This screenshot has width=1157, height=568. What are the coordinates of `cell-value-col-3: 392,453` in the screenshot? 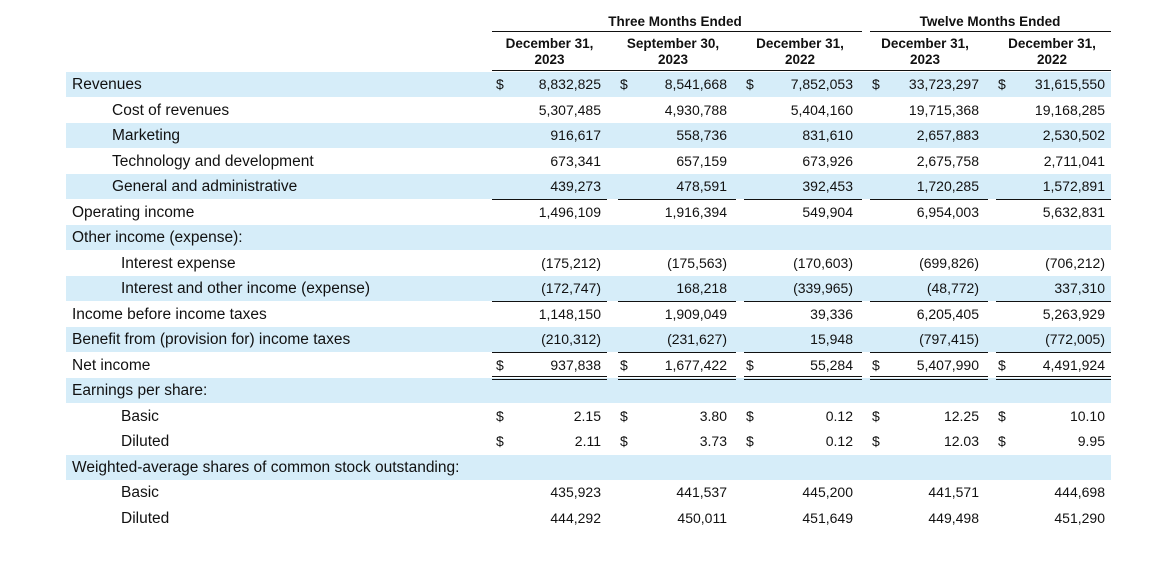 It's located at (827, 186).